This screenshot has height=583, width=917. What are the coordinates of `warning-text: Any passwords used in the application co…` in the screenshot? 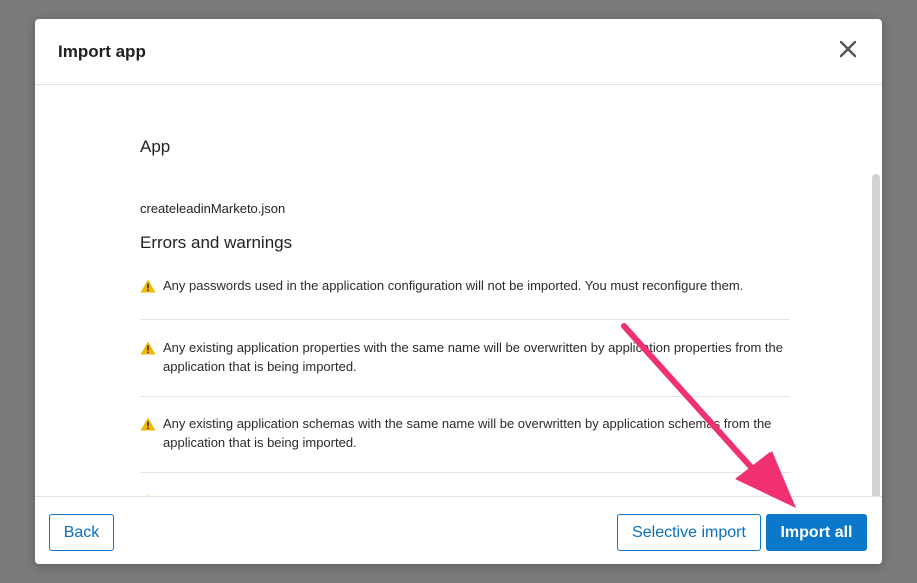 It's located at (453, 285).